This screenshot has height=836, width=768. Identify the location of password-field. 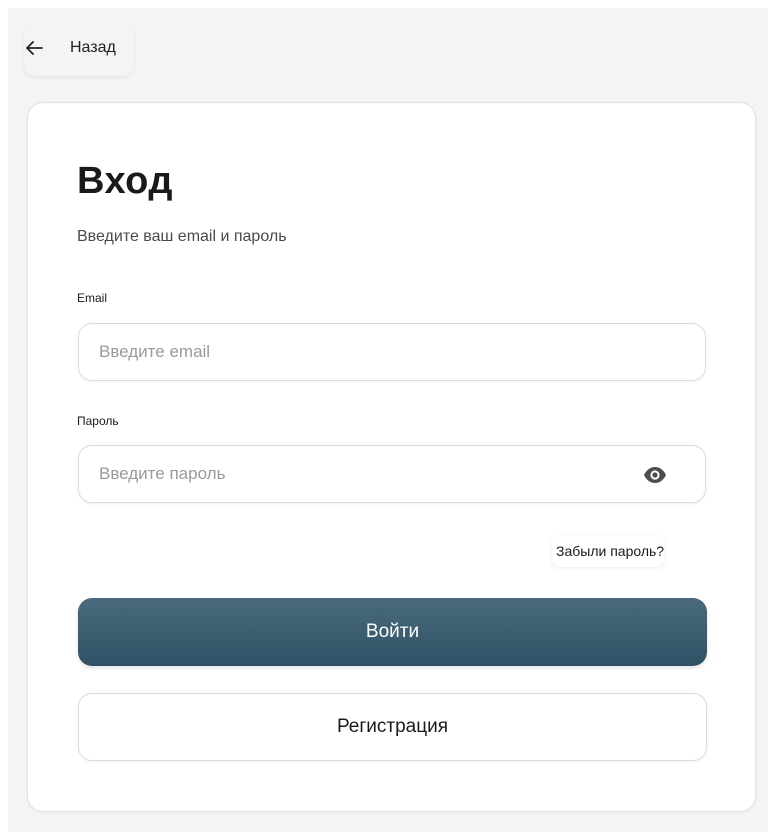
(360, 474).